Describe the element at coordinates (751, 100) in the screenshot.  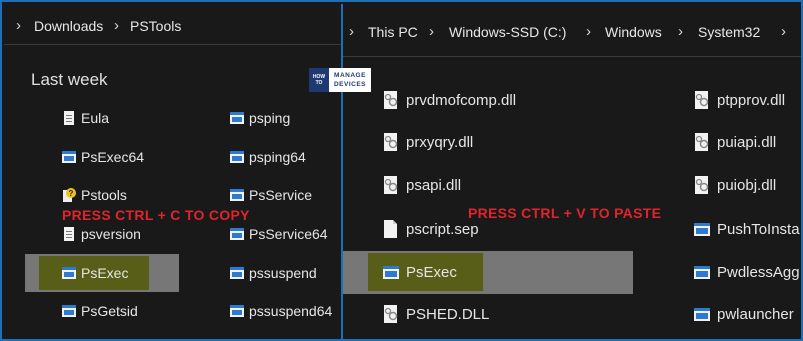
I see `file-label: ptpprov.dll` at that location.